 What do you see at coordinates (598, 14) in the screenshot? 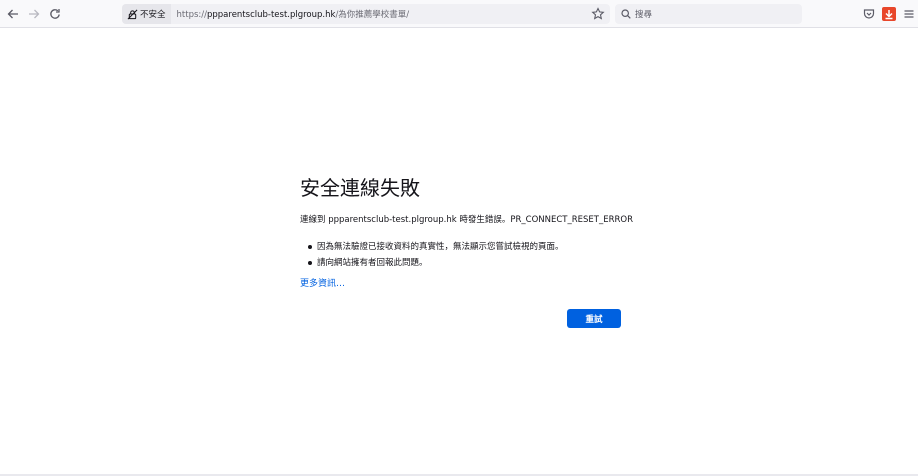
I see `bookmark-star-icon` at bounding box center [598, 14].